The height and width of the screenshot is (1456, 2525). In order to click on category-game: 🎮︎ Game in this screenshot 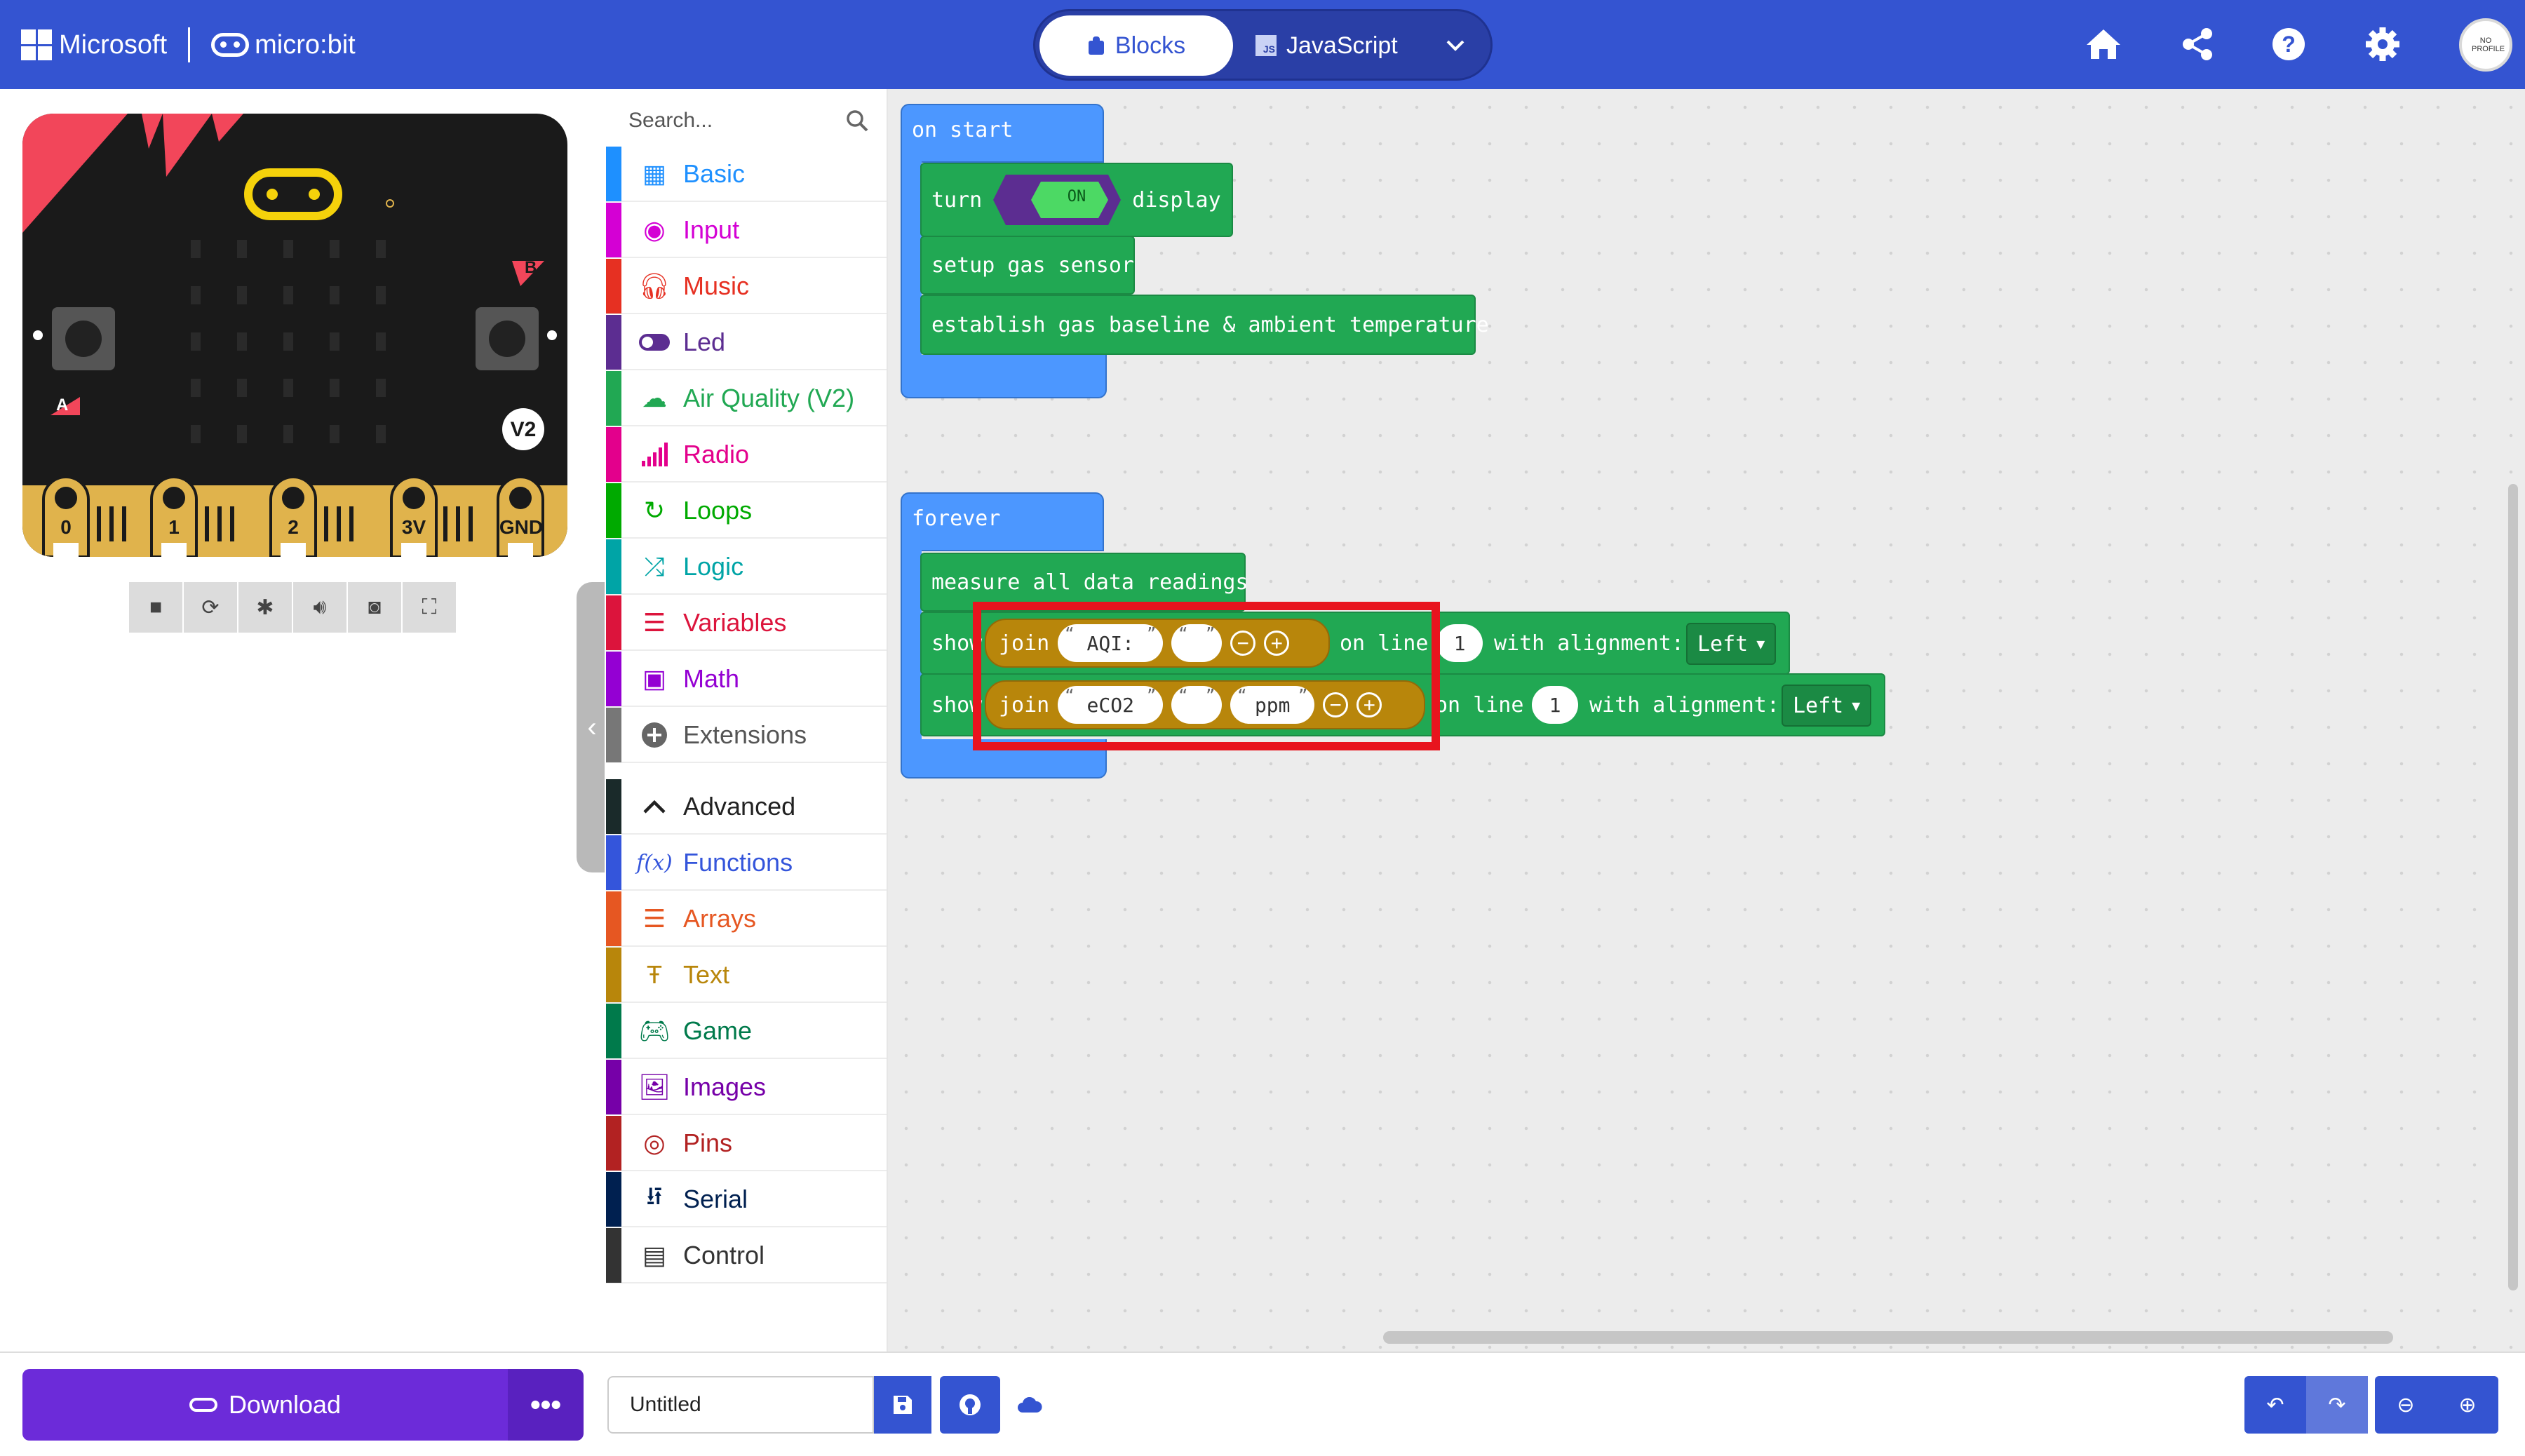, I will do `click(746, 1031)`.